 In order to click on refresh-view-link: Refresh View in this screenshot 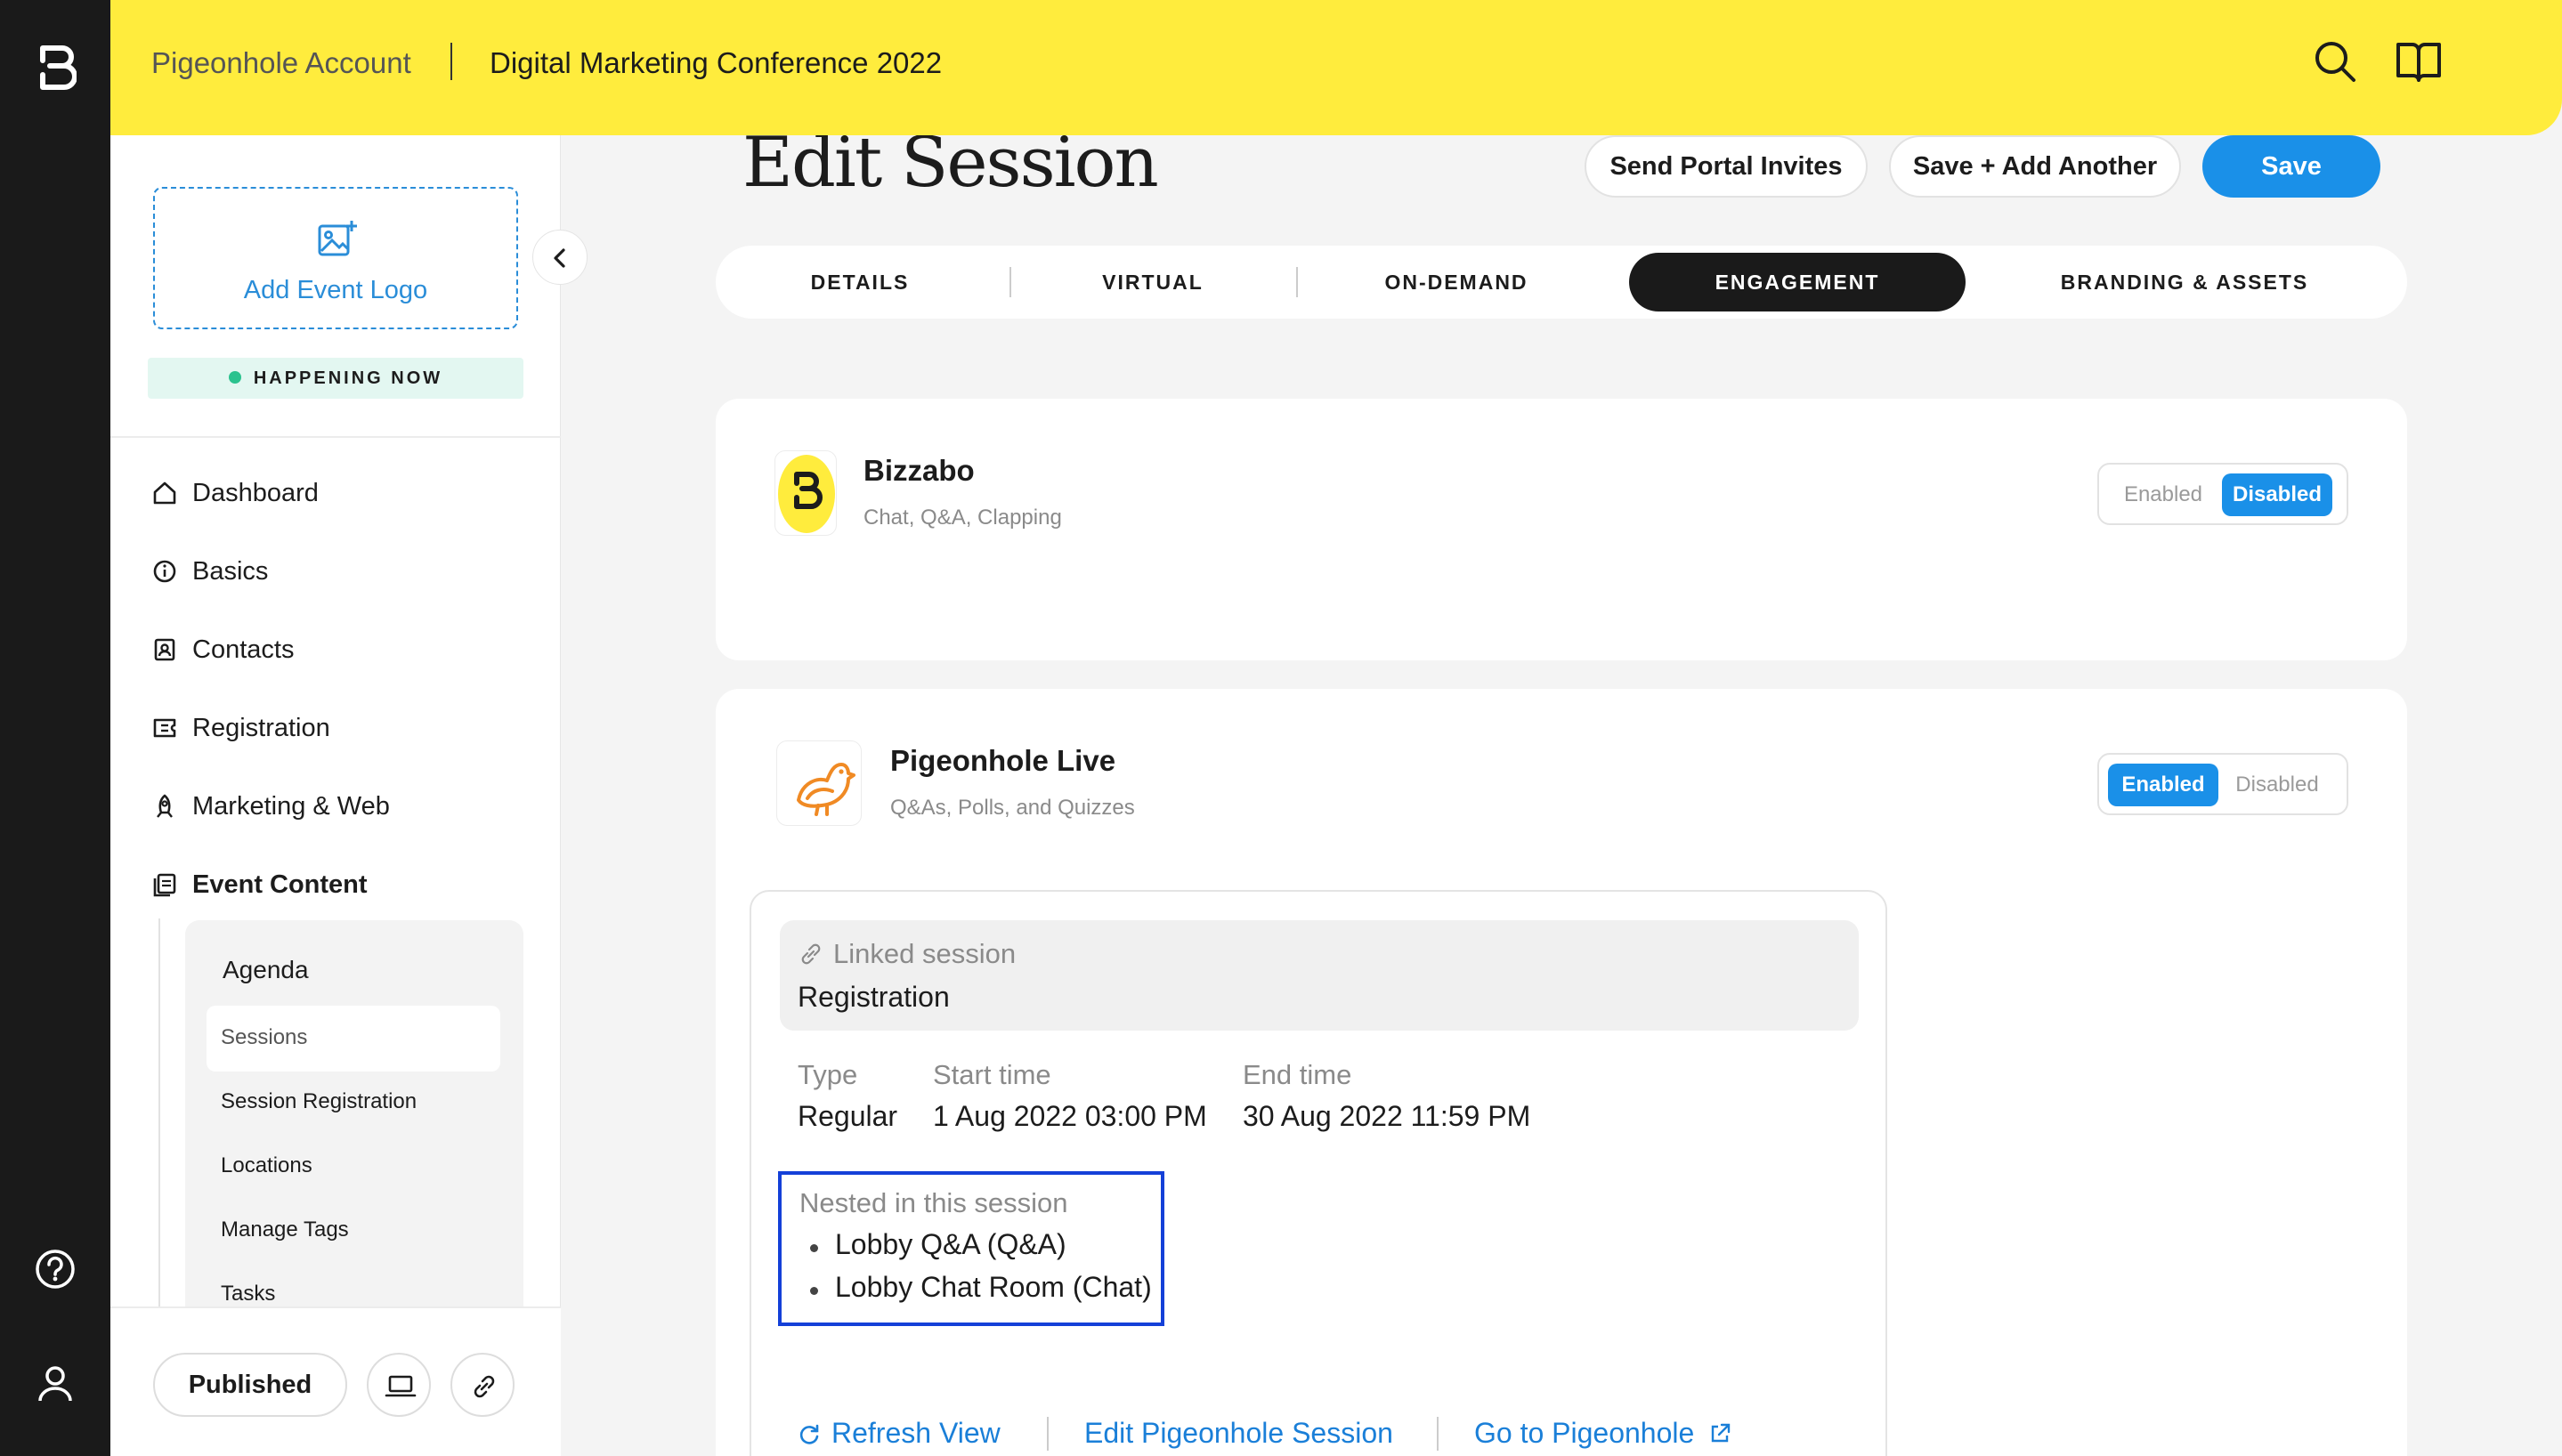, I will do `click(898, 1433)`.